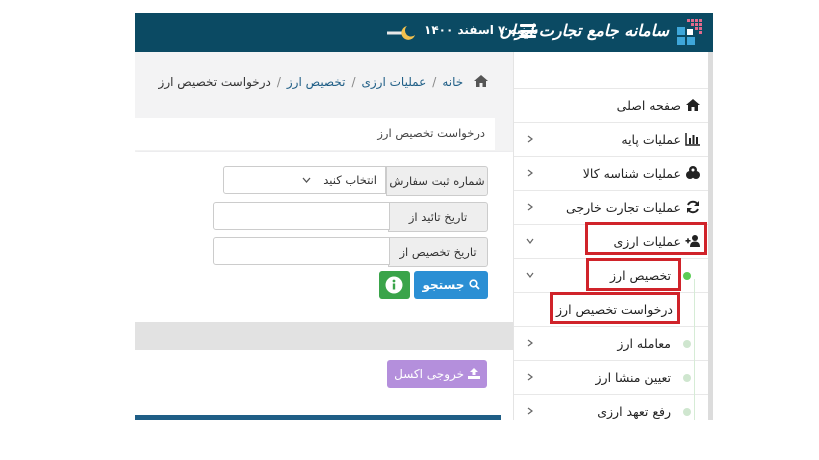  I want to click on breadcrumb-currency-ops: عملیات ارزی, so click(393, 82).